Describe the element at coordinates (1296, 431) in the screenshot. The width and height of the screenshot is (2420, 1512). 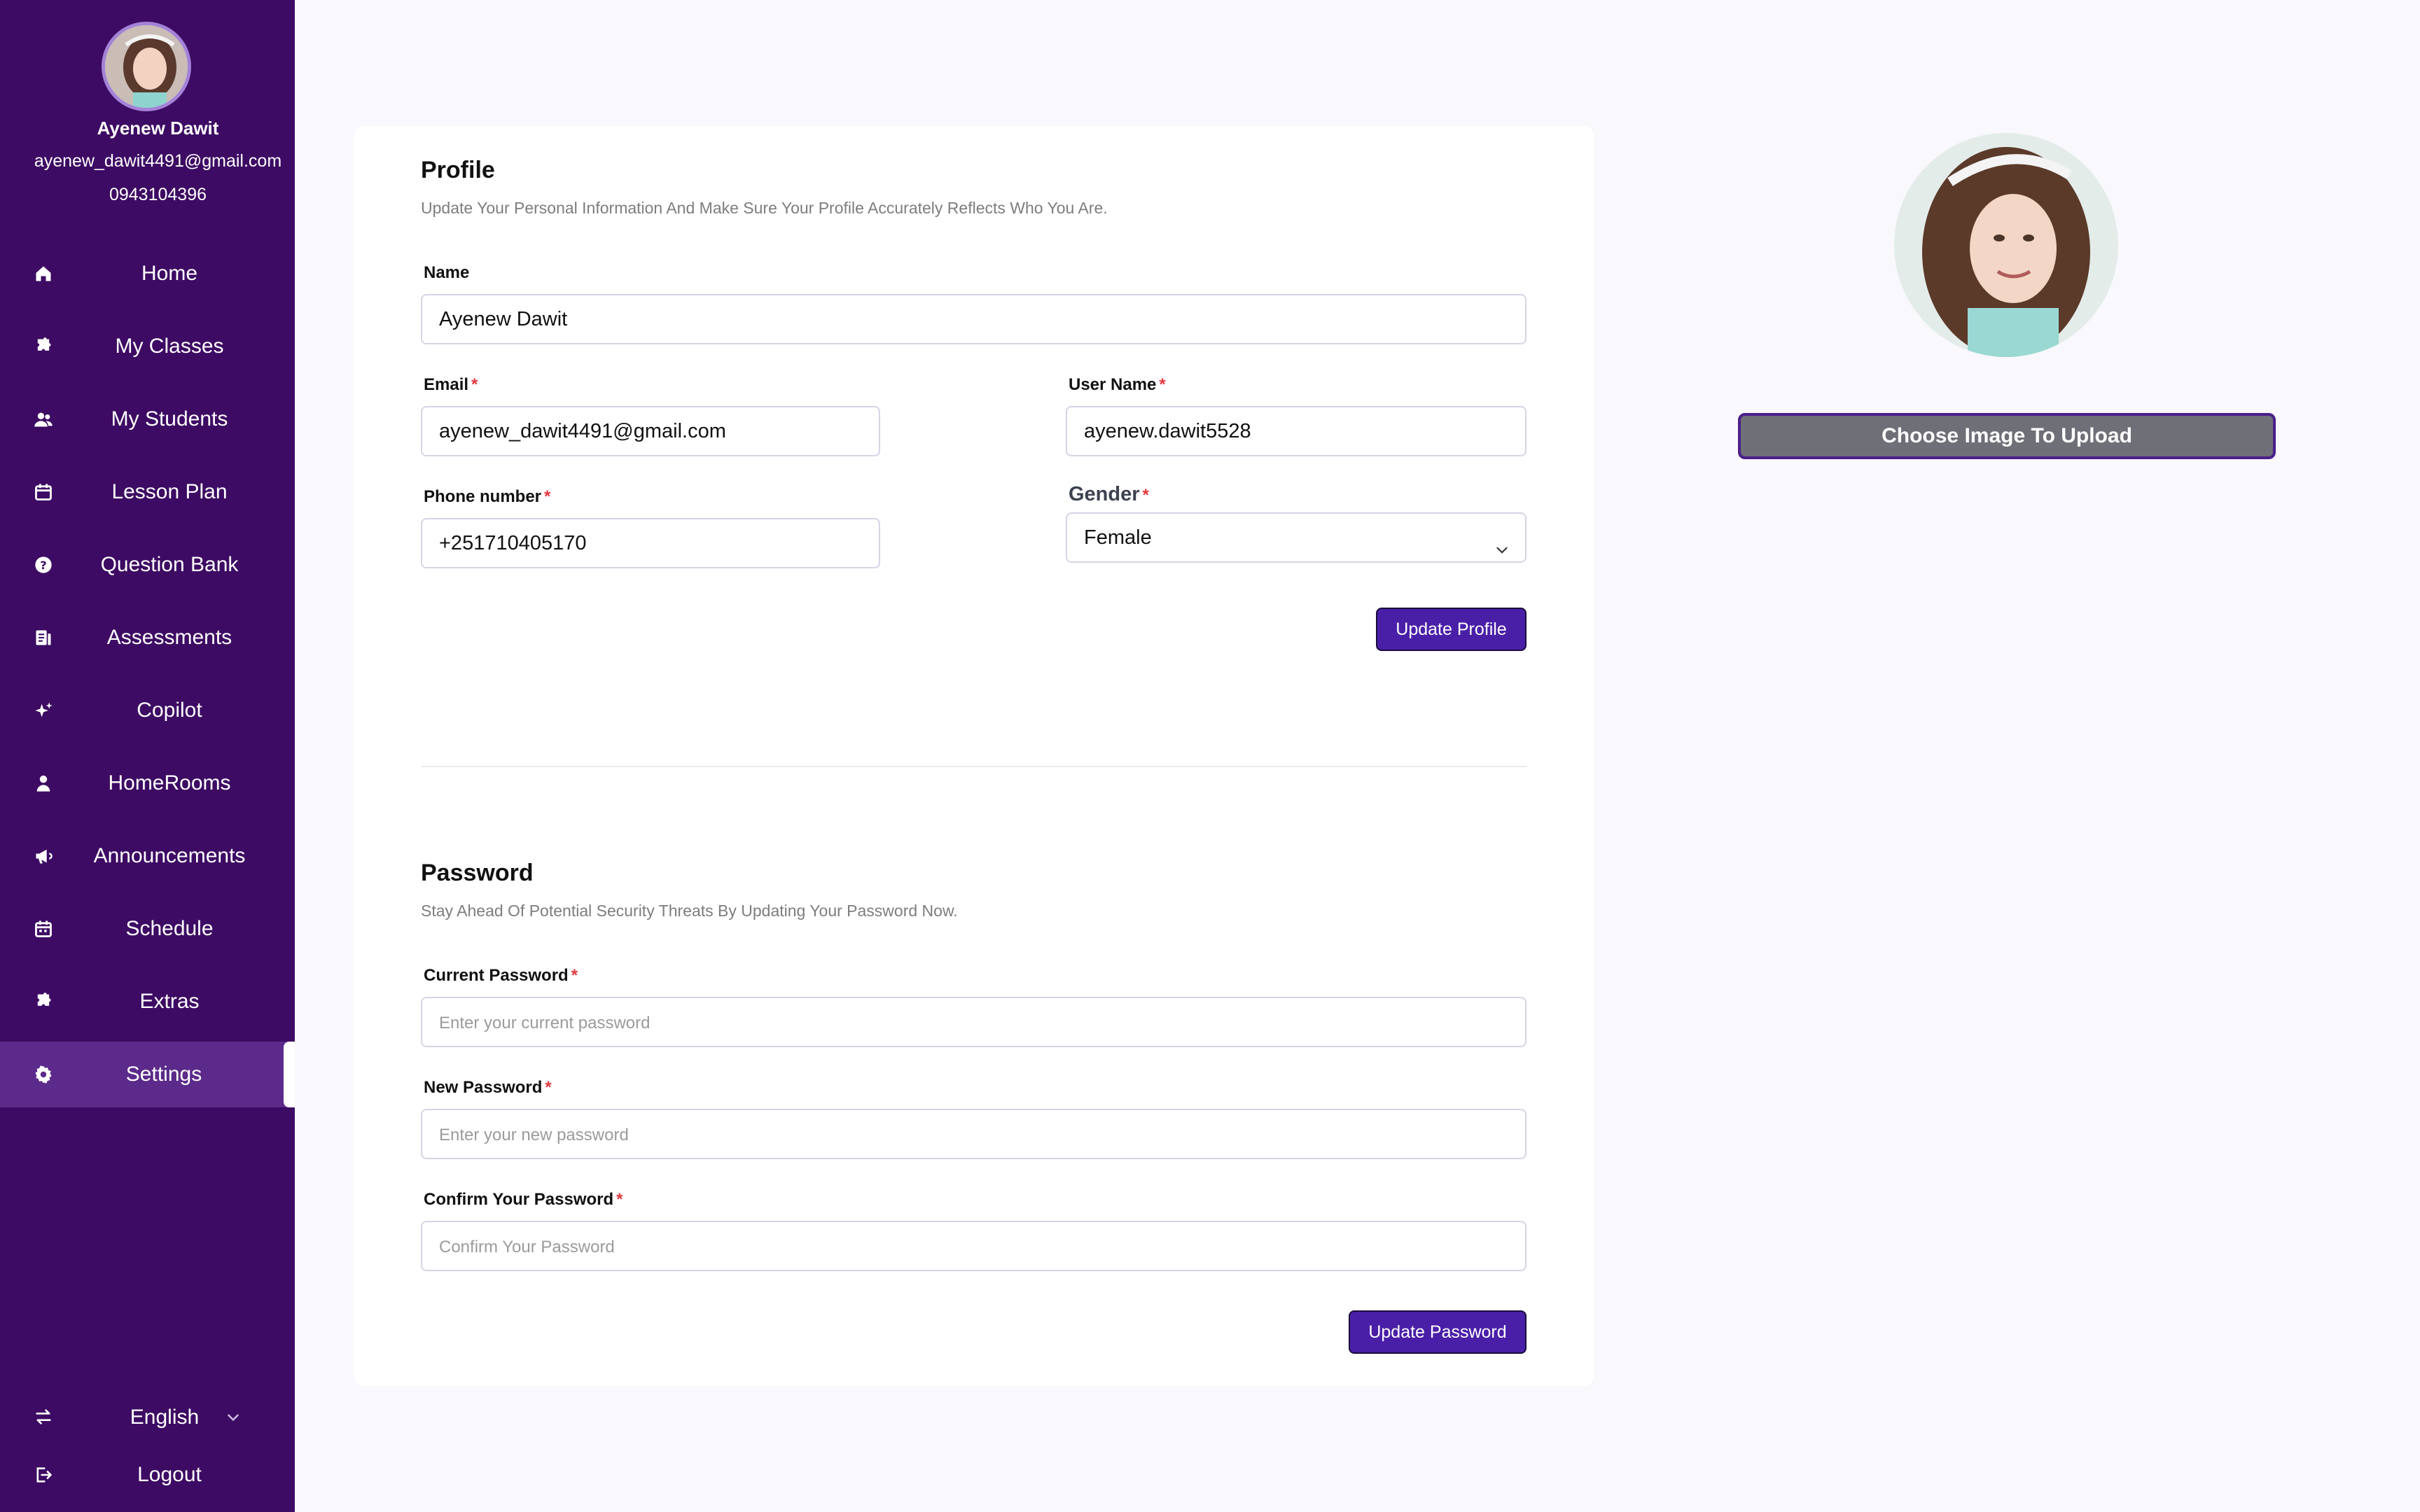
I see `username-input` at that location.